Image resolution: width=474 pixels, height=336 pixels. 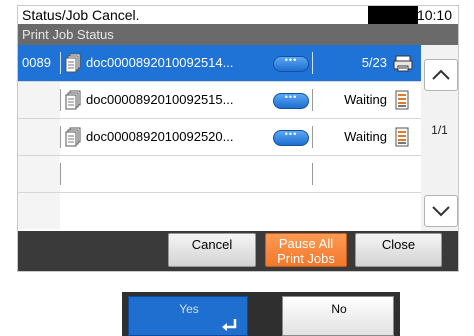 What do you see at coordinates (261, 314) in the screenshot?
I see `confirm-dialog: Yes No` at bounding box center [261, 314].